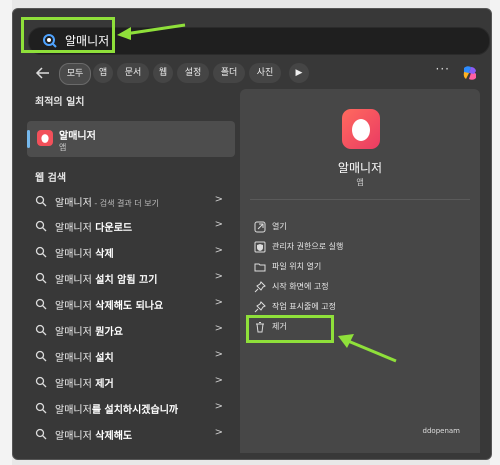  What do you see at coordinates (131, 330) in the screenshot?
I see `web-result-item: 알매니저 뭔가요 >` at bounding box center [131, 330].